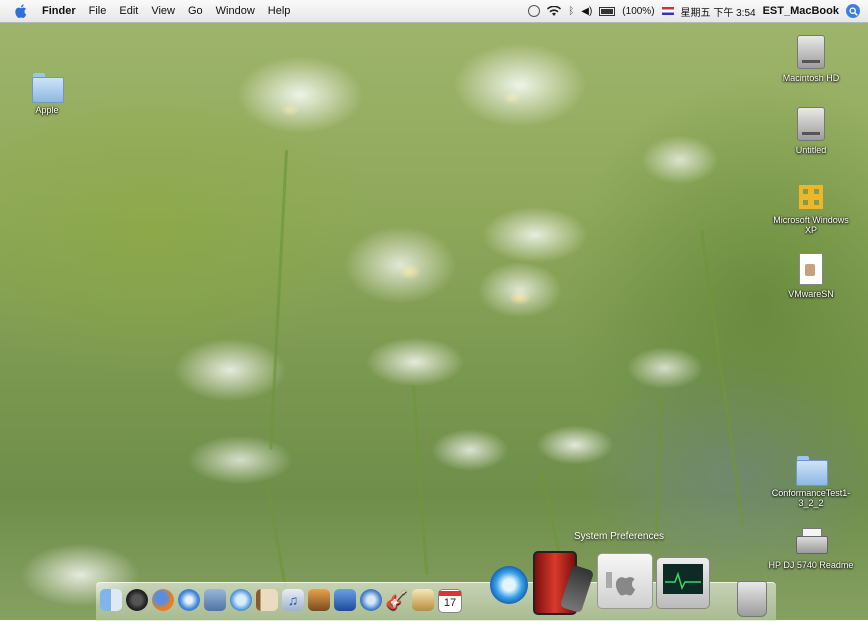 Image resolution: width=868 pixels, height=621 pixels. I want to click on menu-view: View, so click(163, 11).